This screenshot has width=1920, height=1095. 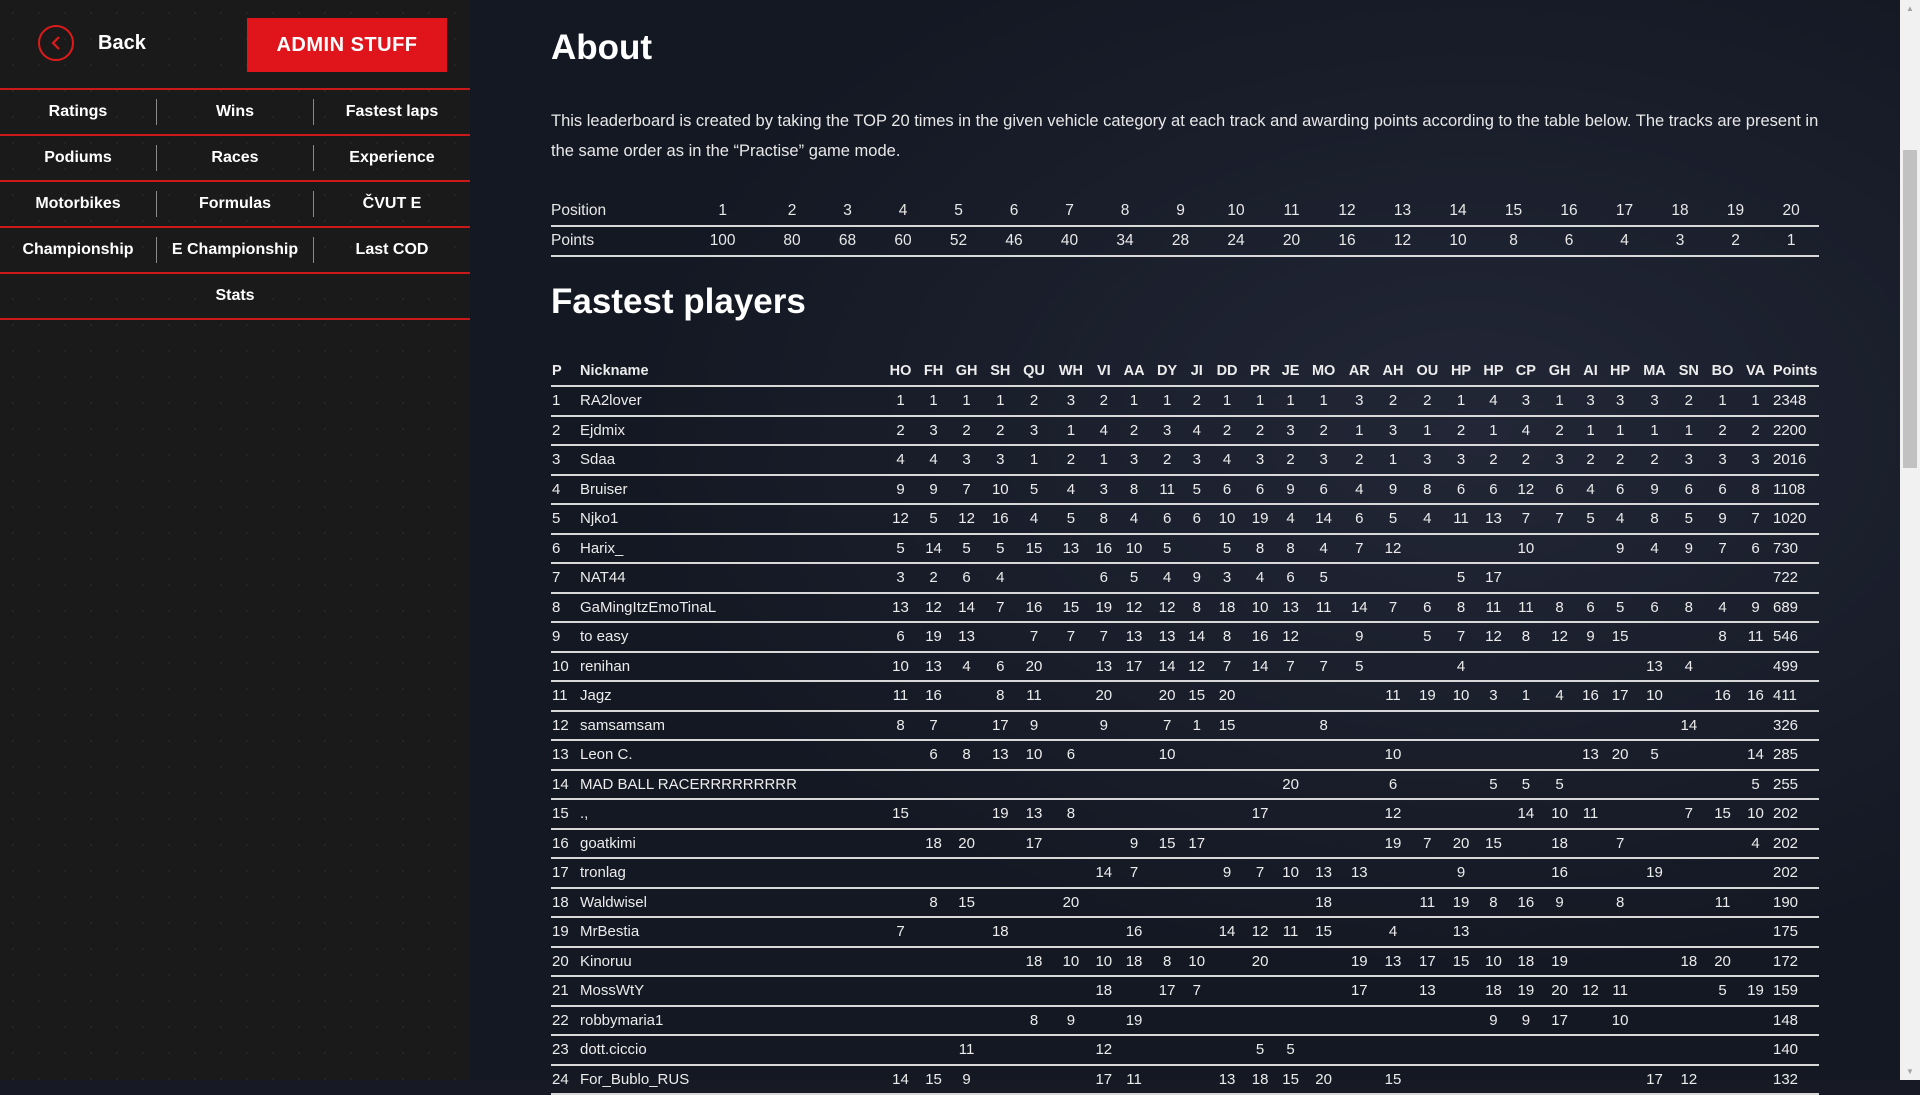 What do you see at coordinates (565, 814) in the screenshot?
I see `rank-cell: 15` at bounding box center [565, 814].